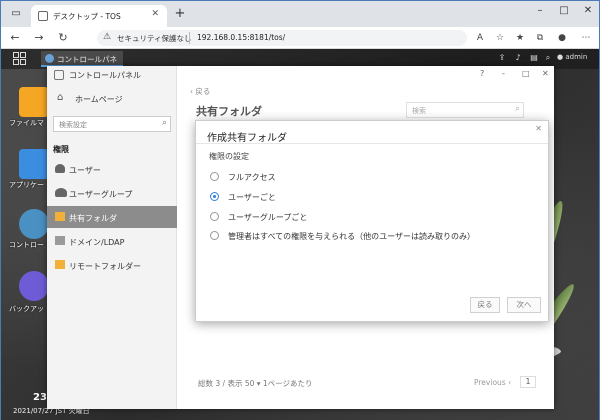  I want to click on home-link: ⌂ ホームページ, so click(112, 98).